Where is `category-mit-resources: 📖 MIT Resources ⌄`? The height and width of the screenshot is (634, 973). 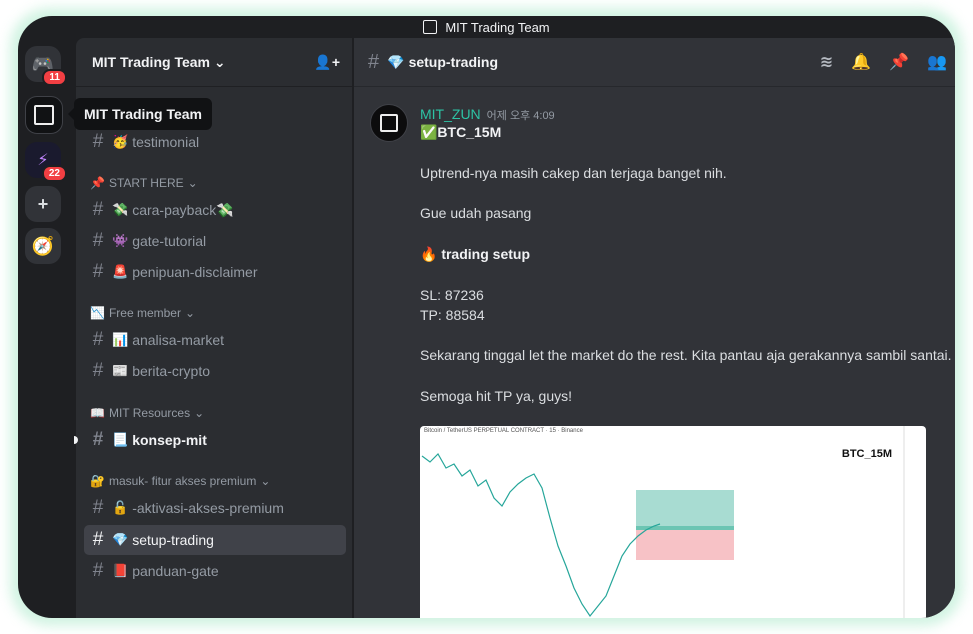 category-mit-resources: 📖 MIT Resources ⌄ is located at coordinates (147, 413).